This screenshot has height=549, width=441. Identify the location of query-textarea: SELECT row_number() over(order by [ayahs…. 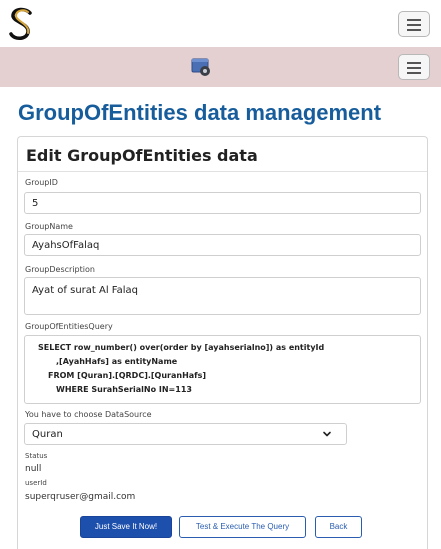
(222, 369).